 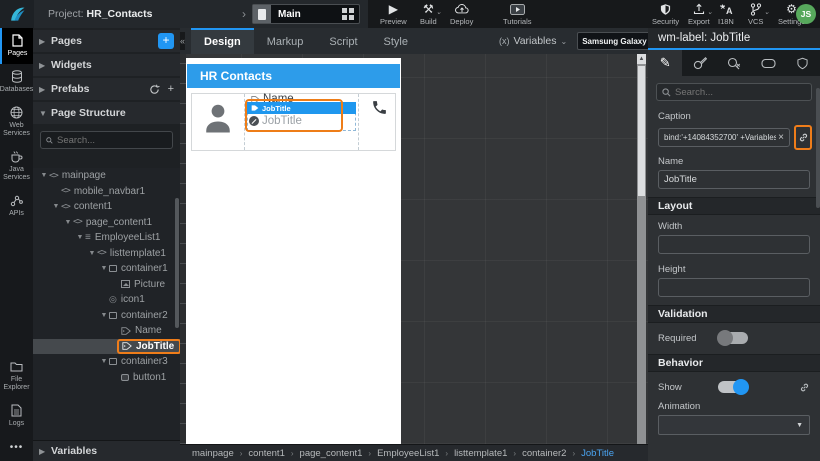 What do you see at coordinates (734, 244) in the screenshot?
I see `width-input` at bounding box center [734, 244].